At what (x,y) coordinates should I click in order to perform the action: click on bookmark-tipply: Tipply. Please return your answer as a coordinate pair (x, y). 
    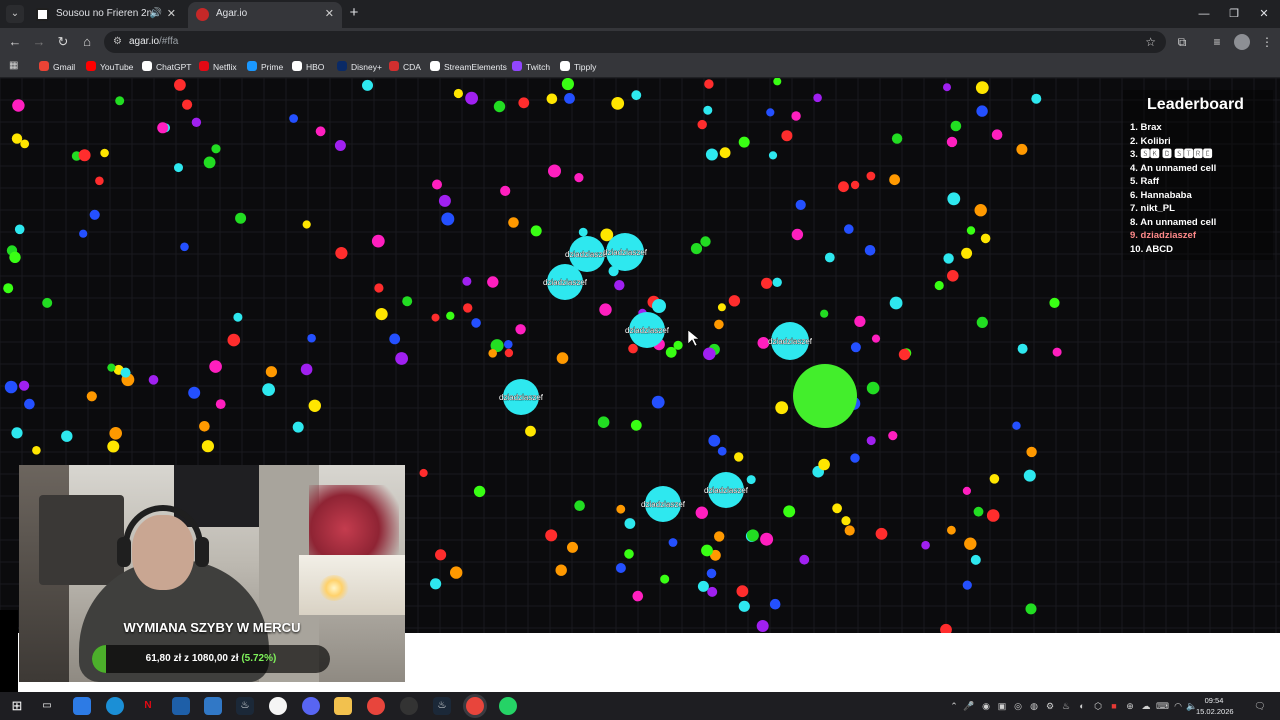
    Looking at the image, I should click on (578, 67).